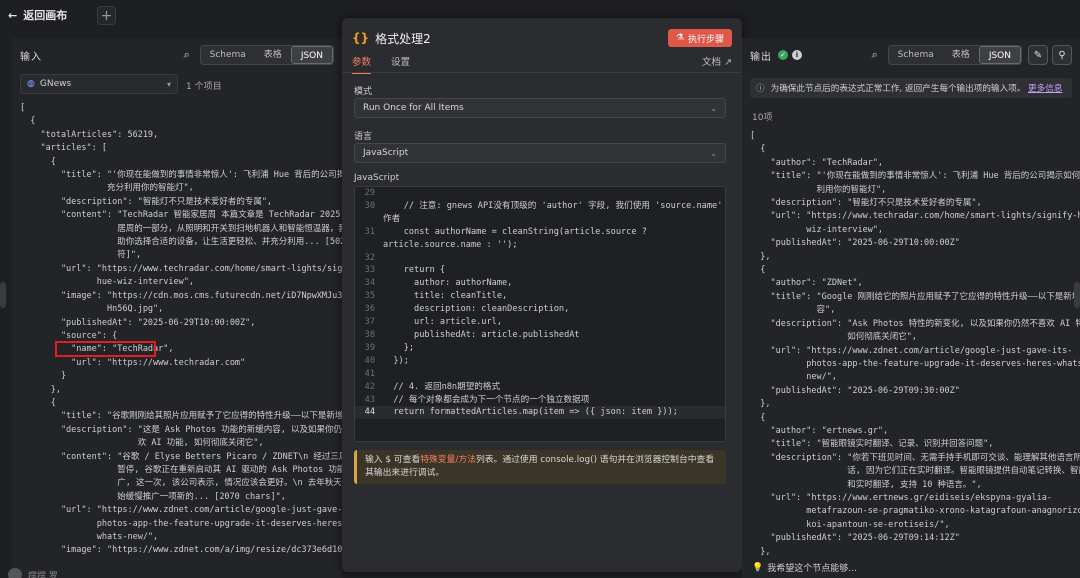  I want to click on left-json-line: [, so click(23, 108).